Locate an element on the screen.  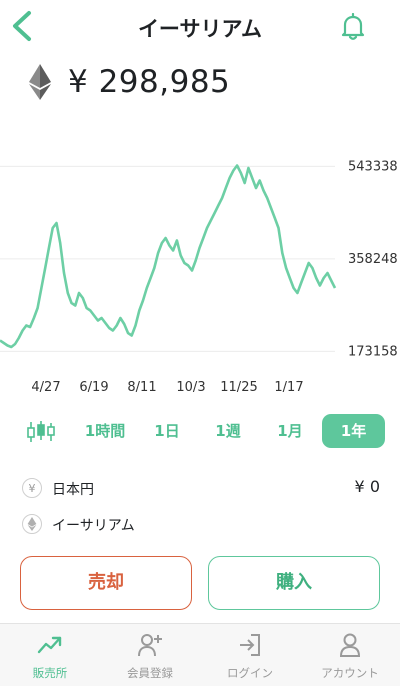
asset-row-jpy: ¥ 日本円 ¥ 0 is located at coordinates (202, 490).